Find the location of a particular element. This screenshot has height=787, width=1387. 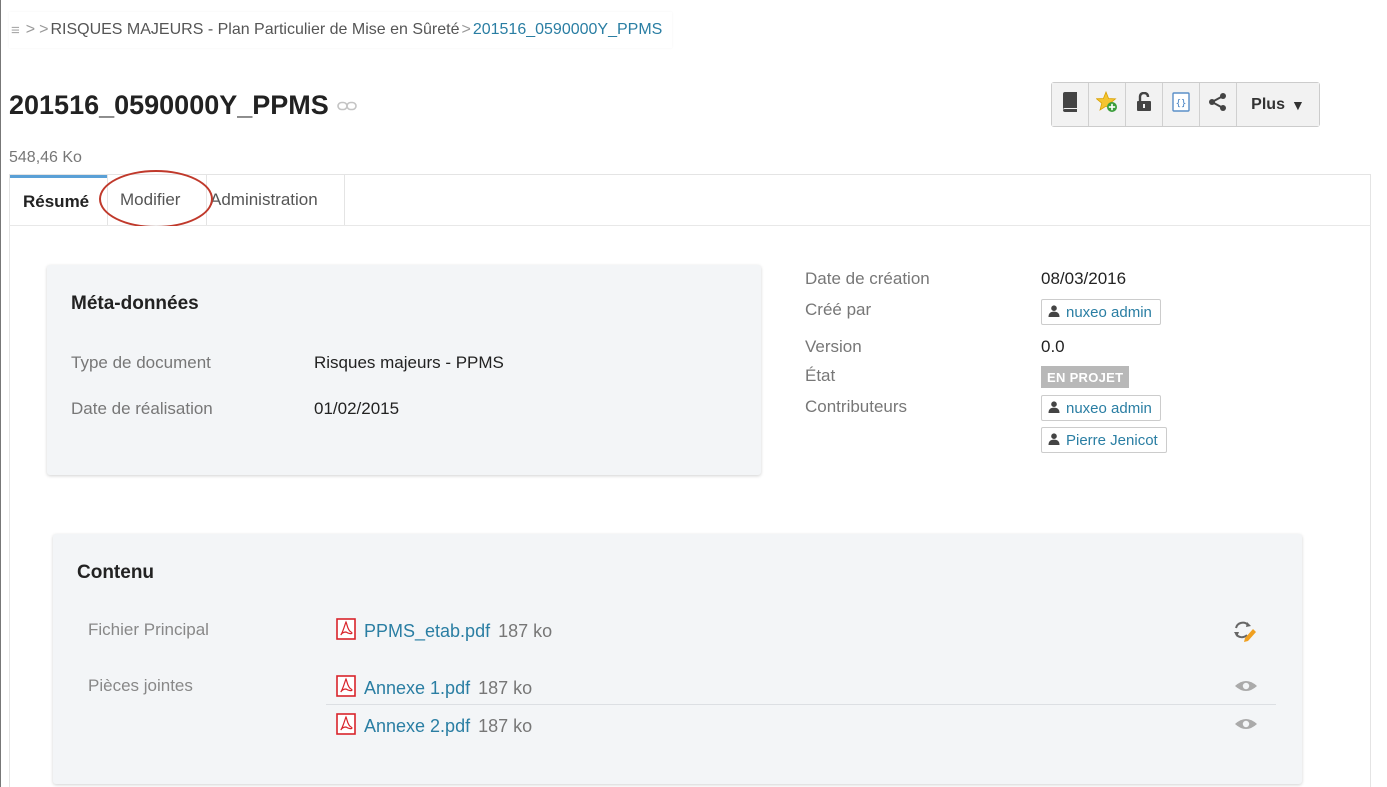

version-label: Version is located at coordinates (833, 346).